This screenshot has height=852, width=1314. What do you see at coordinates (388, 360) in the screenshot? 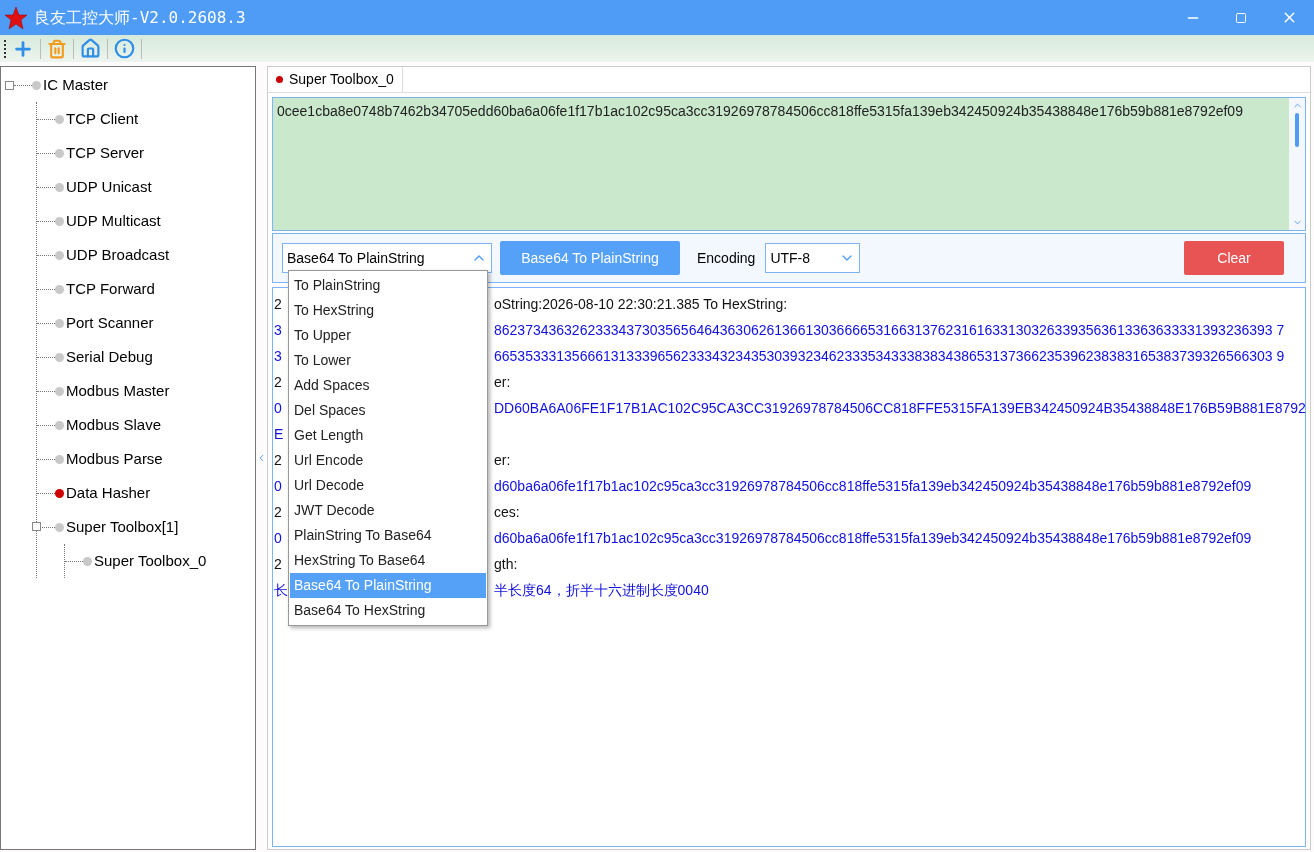
I see `menu-item: To Lower` at bounding box center [388, 360].